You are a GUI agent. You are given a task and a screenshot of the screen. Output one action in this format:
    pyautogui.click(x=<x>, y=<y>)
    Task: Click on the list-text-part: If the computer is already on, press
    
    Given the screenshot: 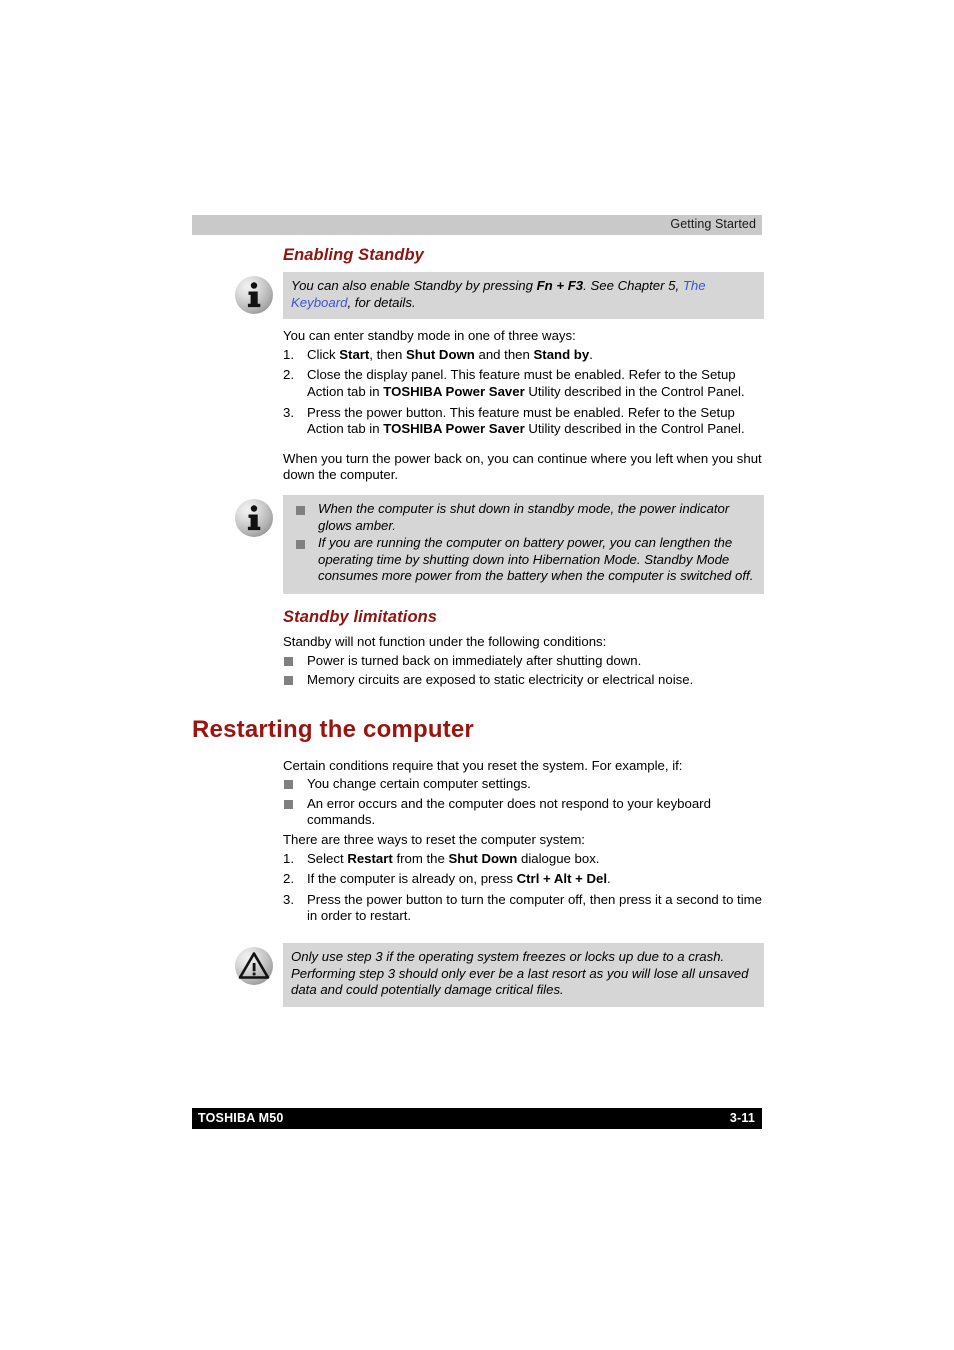 What is the action you would take?
    pyautogui.click(x=412, y=879)
    